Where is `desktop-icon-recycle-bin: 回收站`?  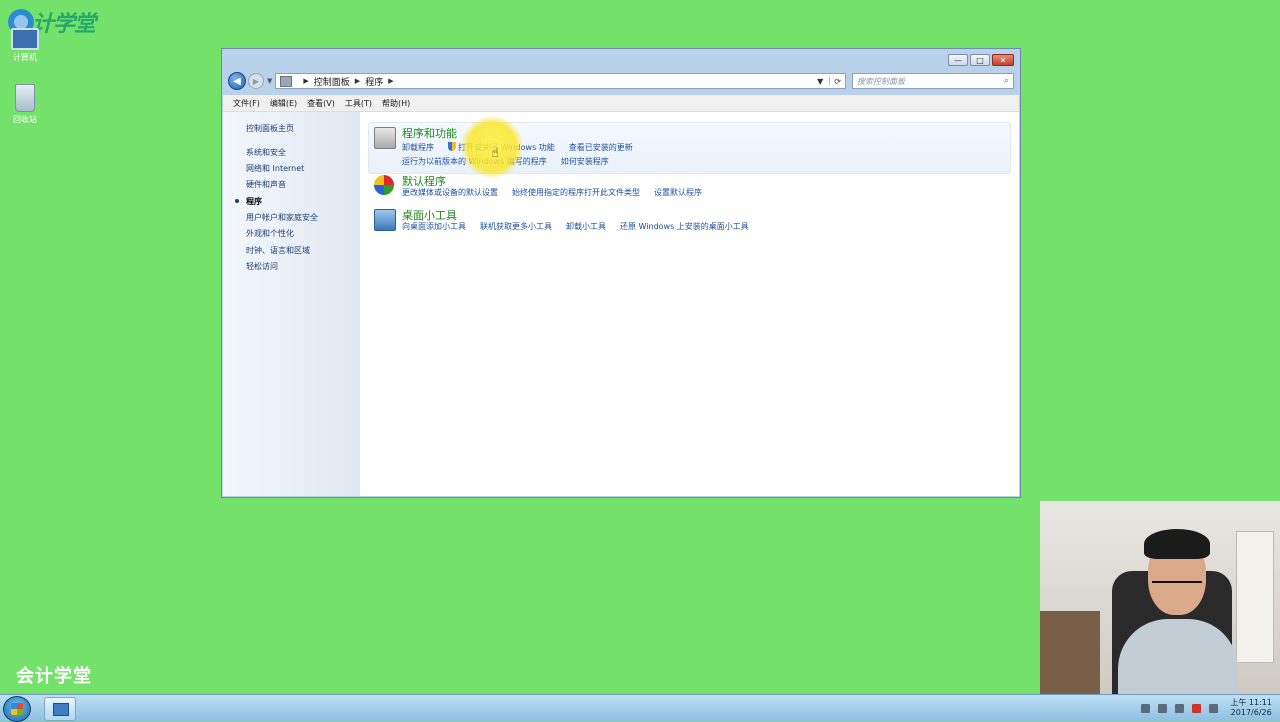 desktop-icon-recycle-bin: 回收站 is located at coordinates (25, 104).